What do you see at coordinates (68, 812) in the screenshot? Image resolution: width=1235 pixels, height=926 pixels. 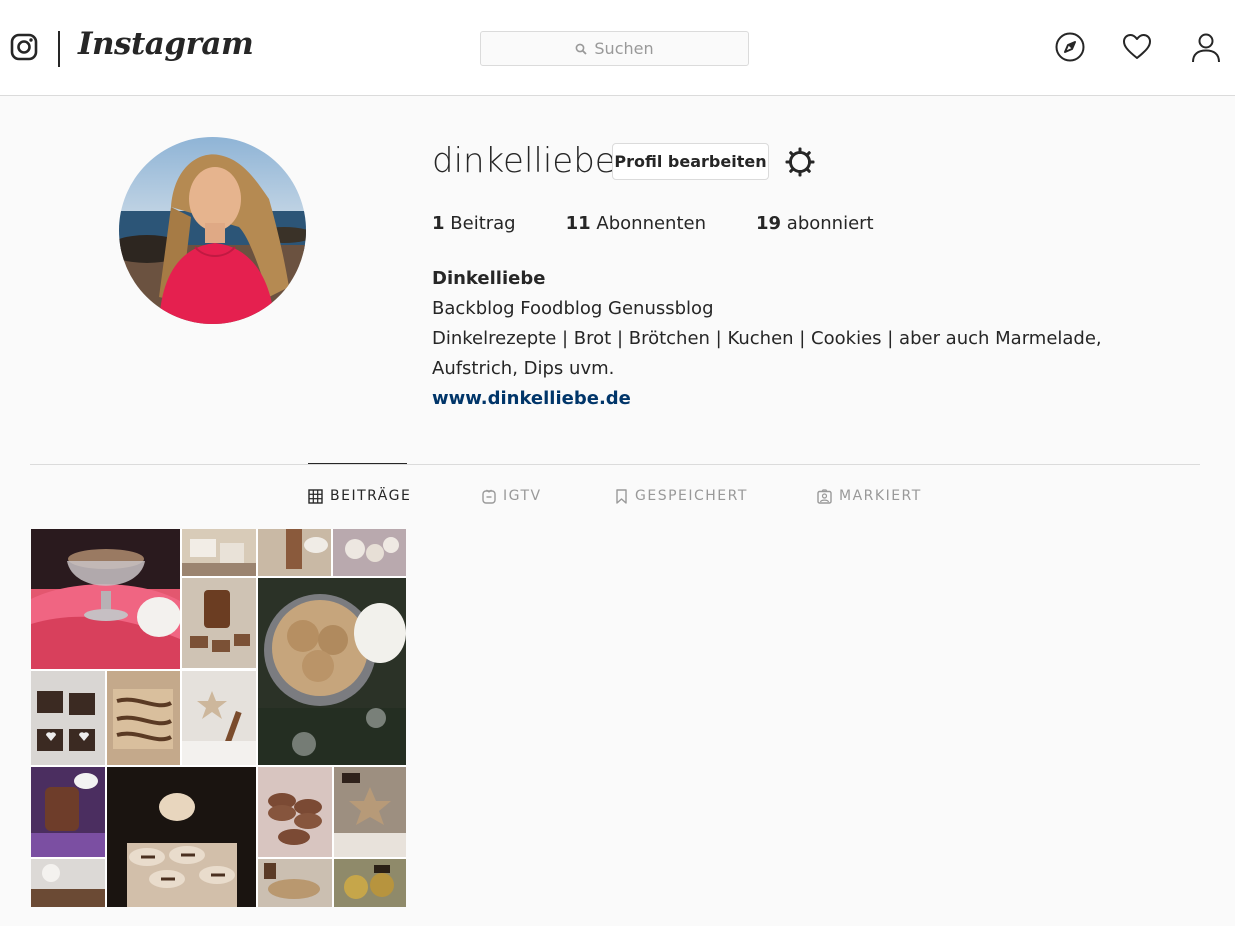 I see `collage-photo-spread-jar` at bounding box center [68, 812].